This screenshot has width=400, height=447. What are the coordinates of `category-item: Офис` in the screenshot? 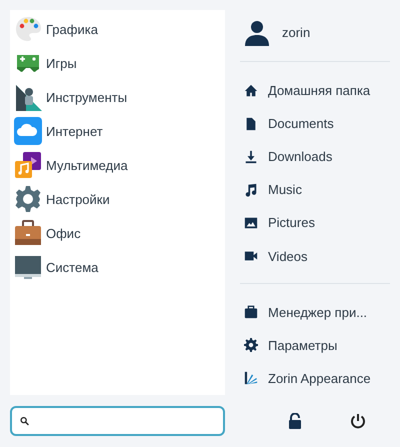 It's located at (119, 233).